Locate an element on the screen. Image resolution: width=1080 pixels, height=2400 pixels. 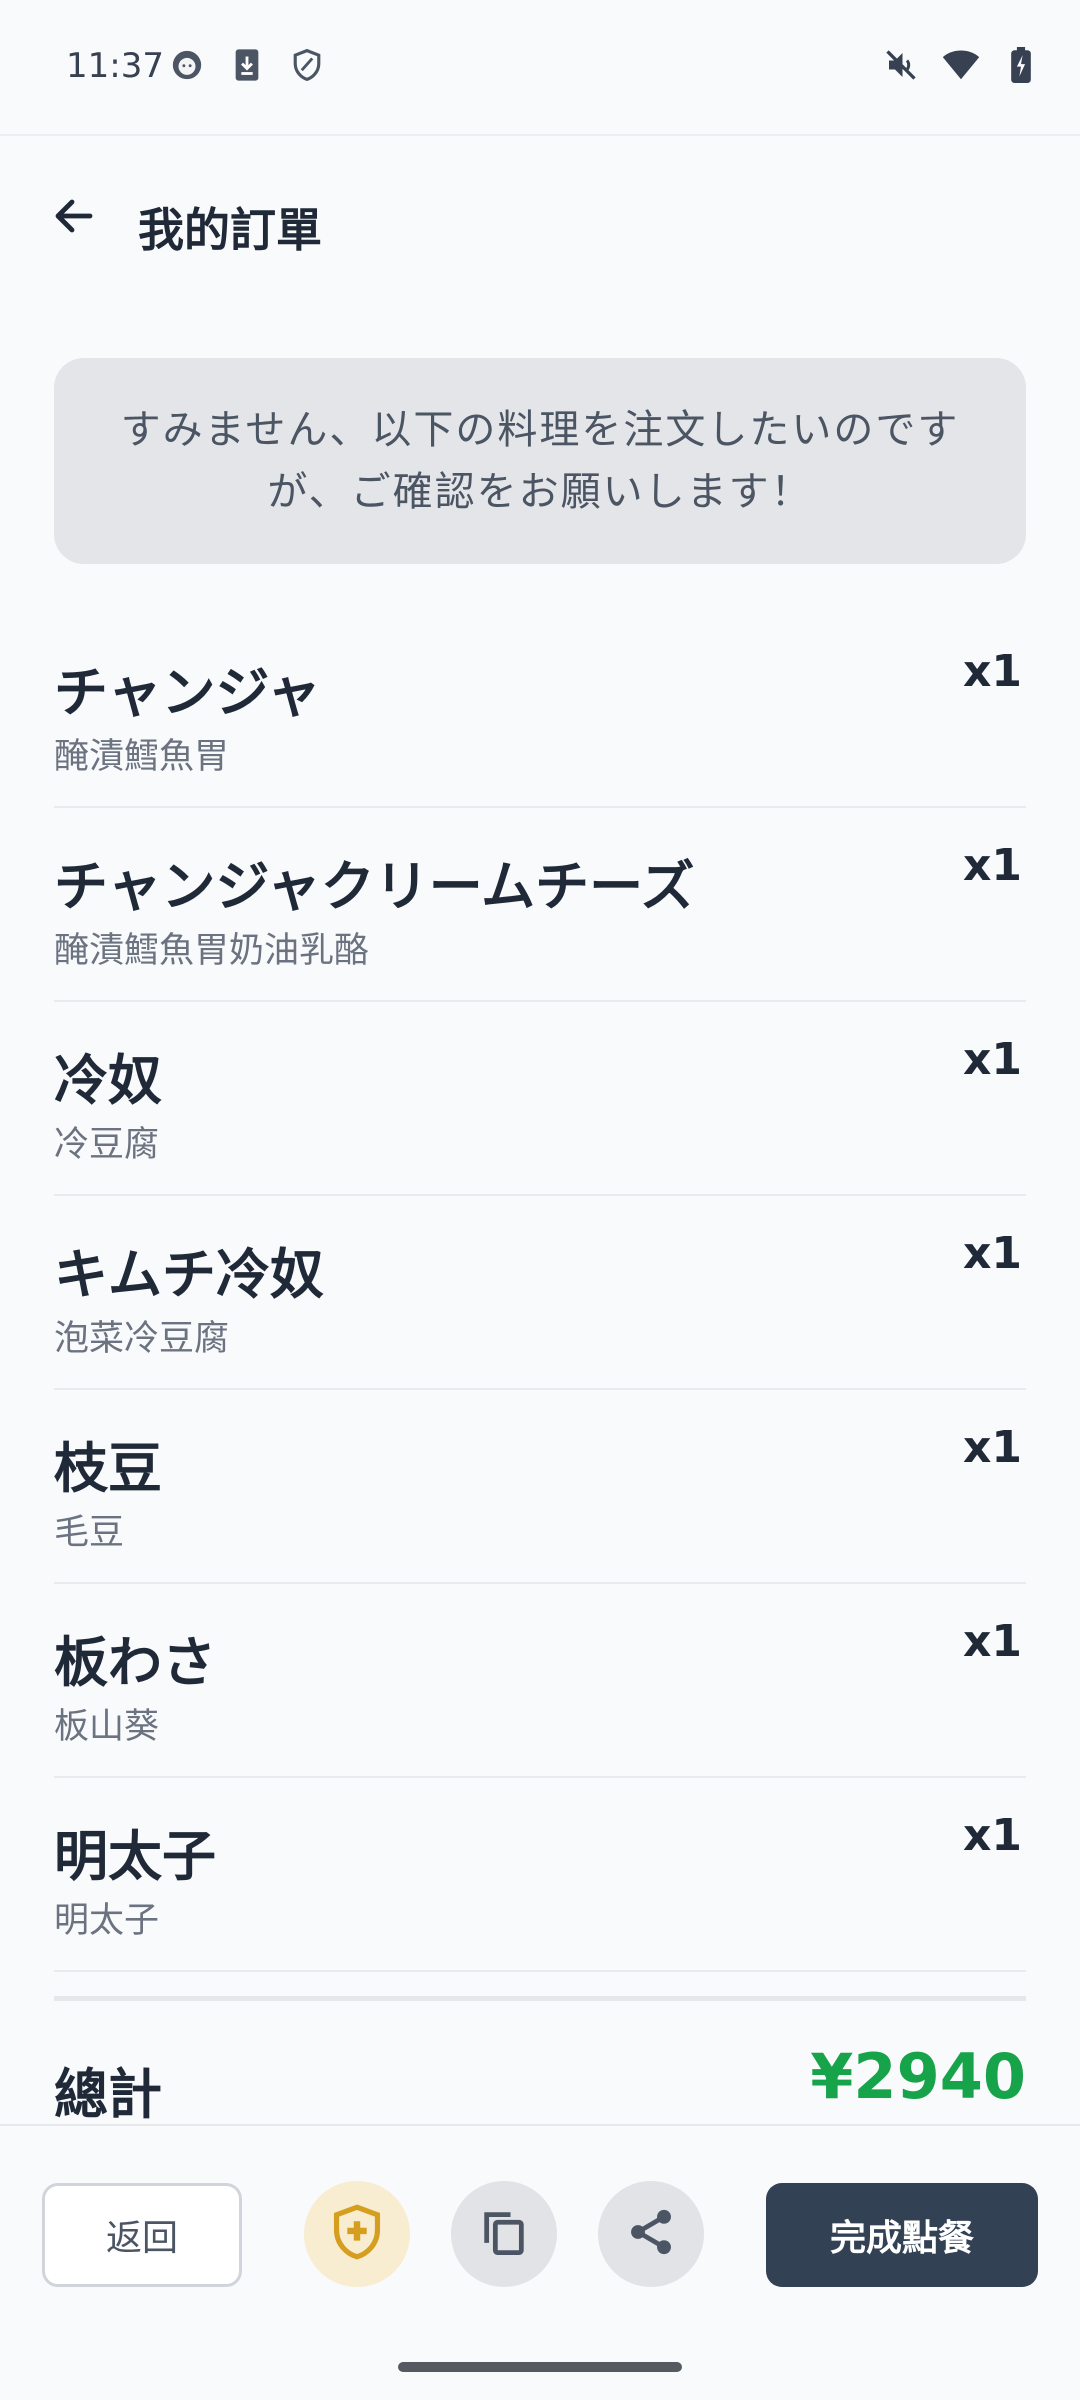
page-title: 我的訂單 is located at coordinates (230, 230).